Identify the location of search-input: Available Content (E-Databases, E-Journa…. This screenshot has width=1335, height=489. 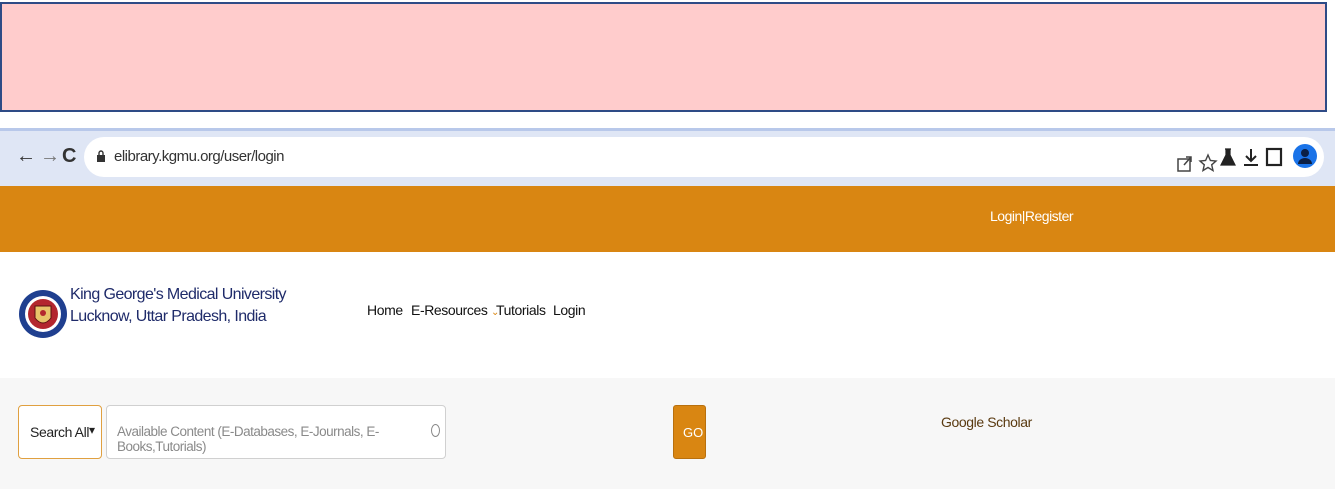
(276, 432).